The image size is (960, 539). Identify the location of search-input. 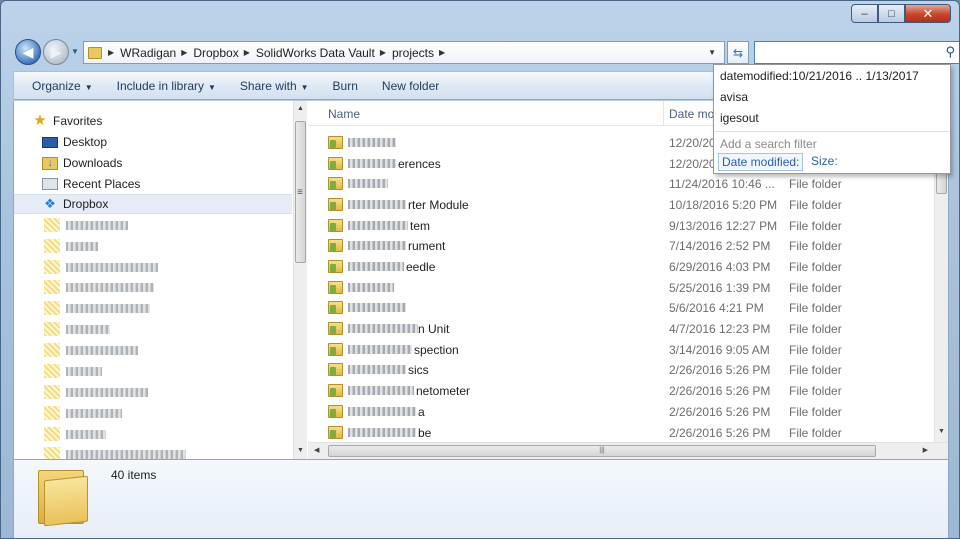
(845, 52).